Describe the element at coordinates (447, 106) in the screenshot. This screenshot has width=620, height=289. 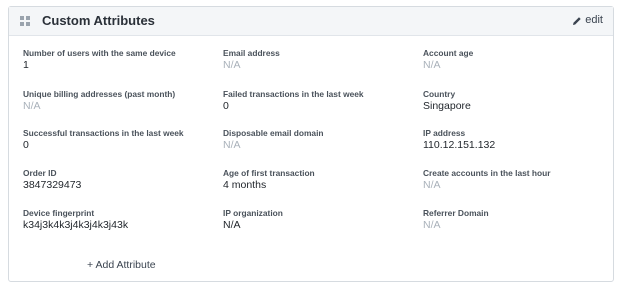
I see `attribute-value: Singapore` at that location.